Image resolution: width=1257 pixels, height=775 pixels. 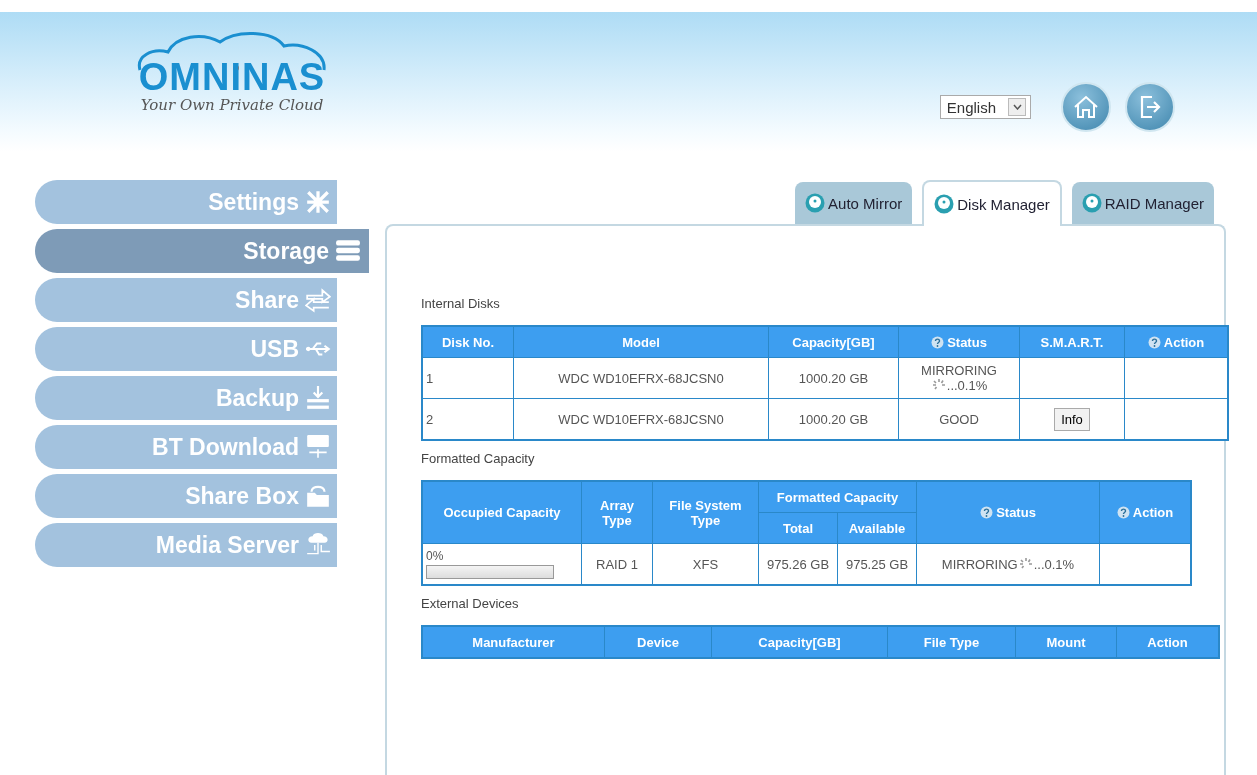 What do you see at coordinates (705, 564) in the screenshot?
I see `table-cell: XFS` at bounding box center [705, 564].